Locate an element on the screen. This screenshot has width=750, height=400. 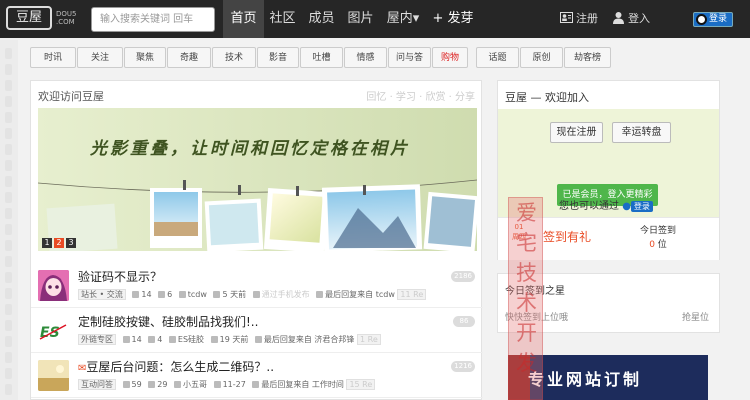
topic-meta: 互动问答 59 29 小五哥 11-27 最后回复来自 工作时间 15 Re is located at coordinates (227, 384).